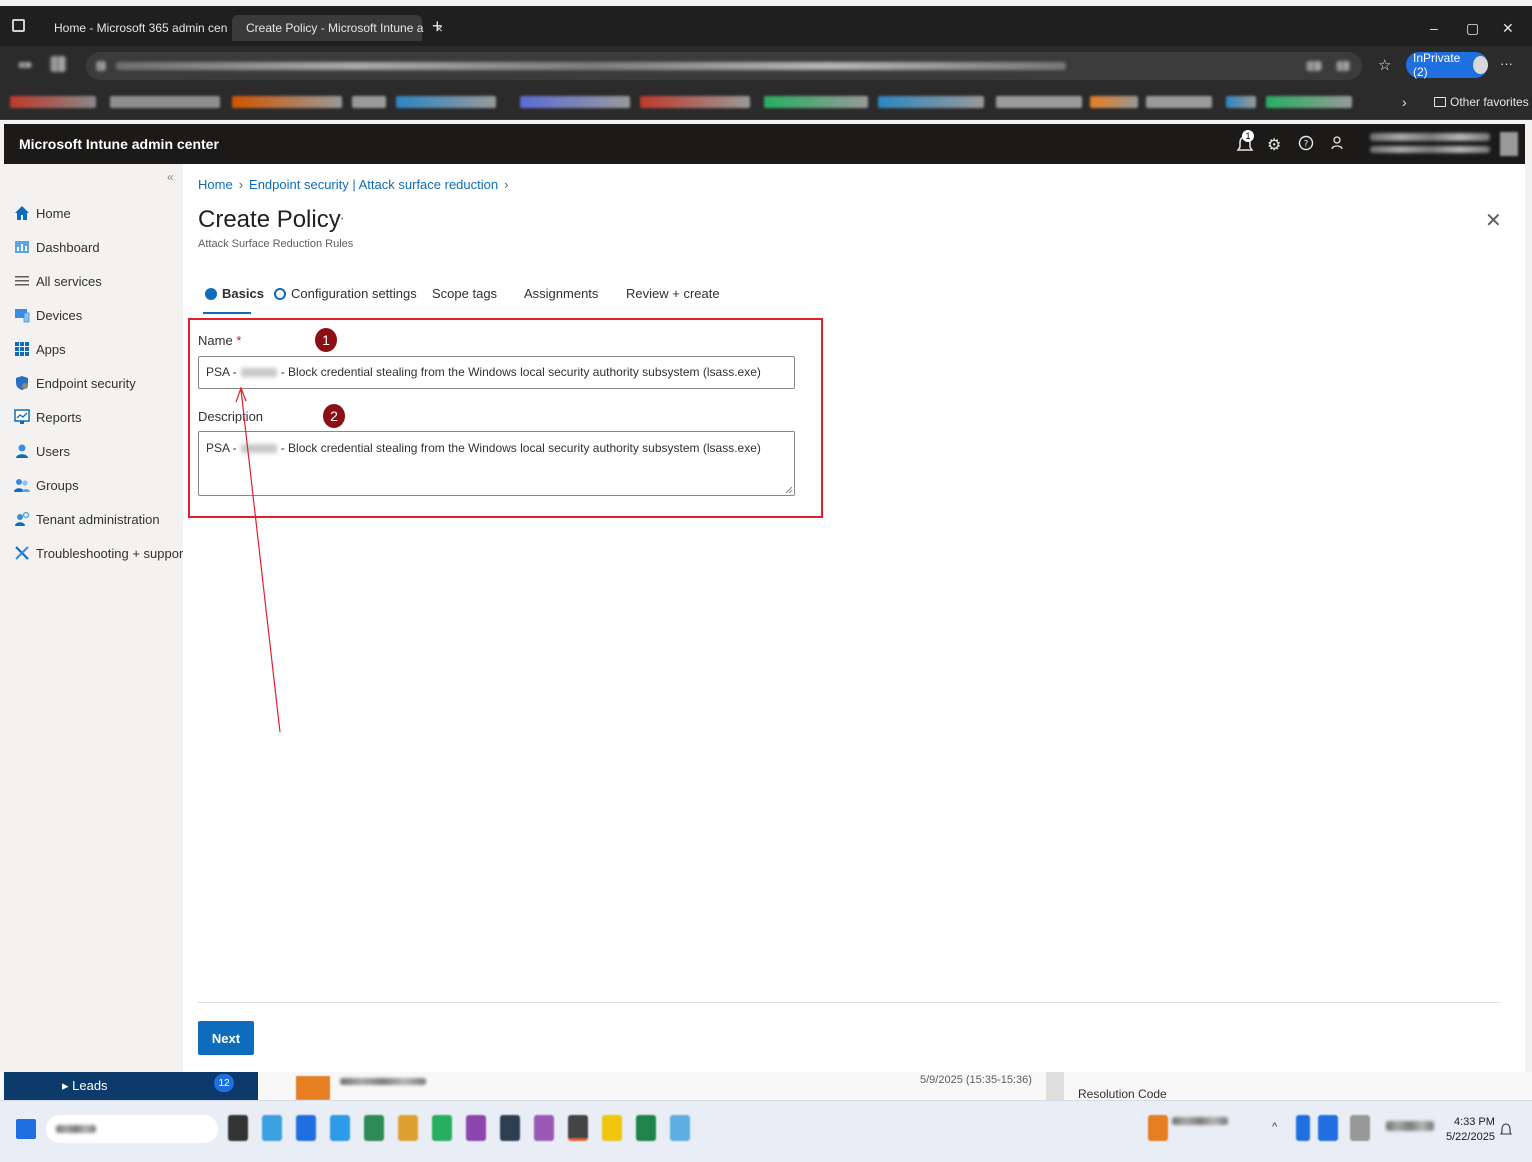  Describe the element at coordinates (1481, 102) in the screenshot. I see `other-favorites: Other favorites` at that location.